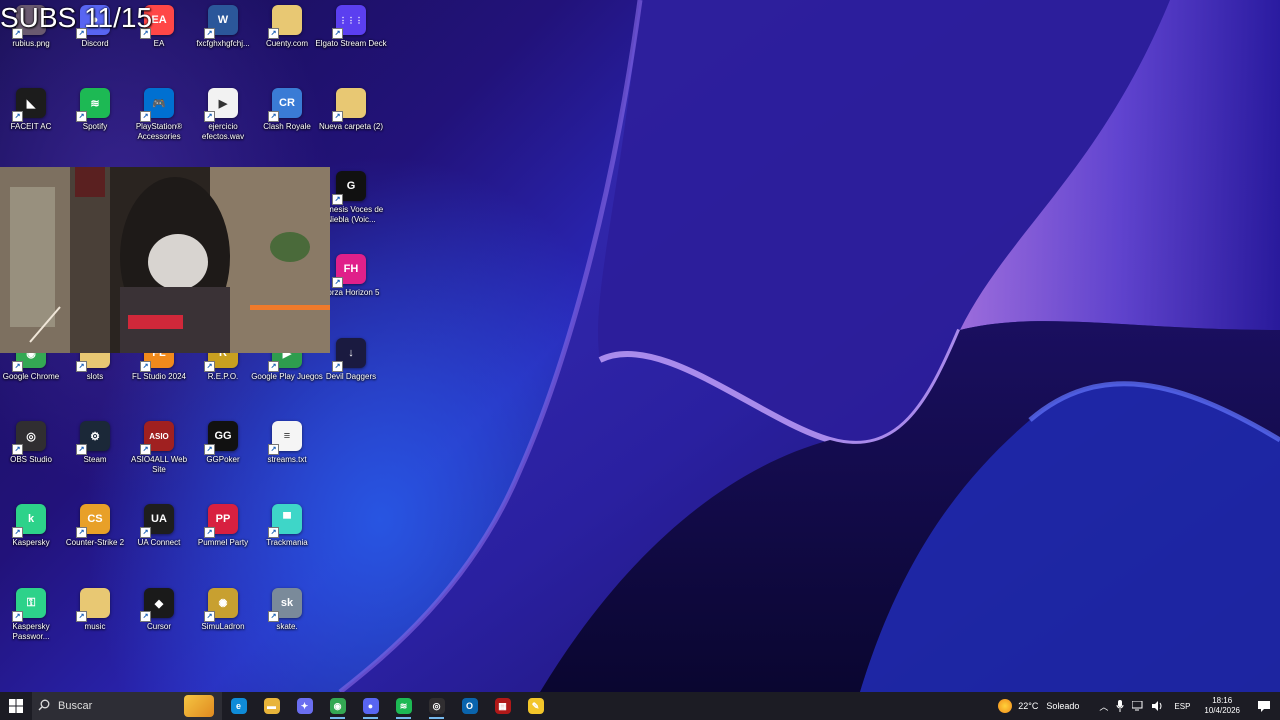  What do you see at coordinates (44, 706) in the screenshot?
I see `search-icon` at bounding box center [44, 706].